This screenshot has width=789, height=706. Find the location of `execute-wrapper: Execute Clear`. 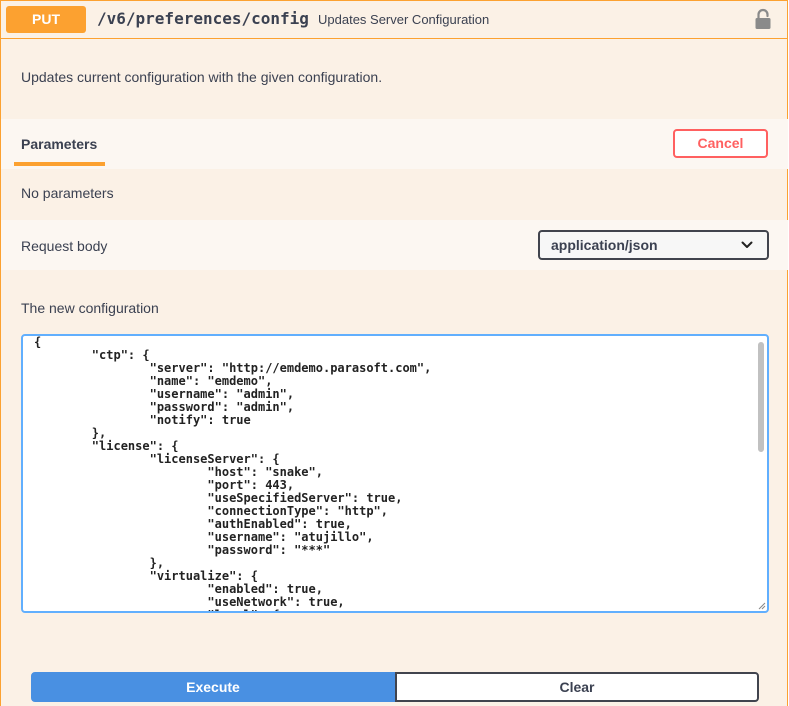

execute-wrapper: Execute Clear is located at coordinates (395, 687).